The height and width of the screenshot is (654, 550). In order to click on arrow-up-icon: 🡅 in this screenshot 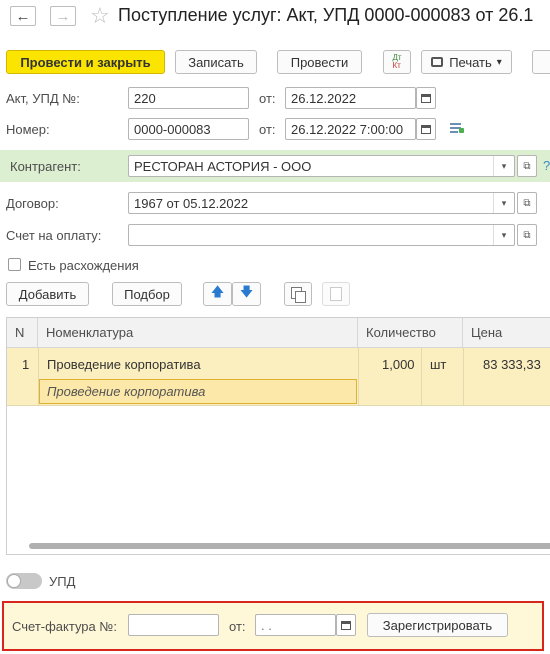, I will do `click(217, 291)`.